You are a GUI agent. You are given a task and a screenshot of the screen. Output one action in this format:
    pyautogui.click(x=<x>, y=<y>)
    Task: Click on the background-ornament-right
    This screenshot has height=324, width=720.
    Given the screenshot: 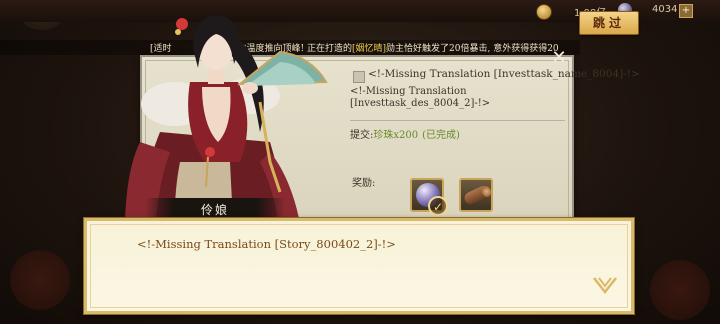 What is the action you would take?
    pyautogui.click(x=680, y=290)
    